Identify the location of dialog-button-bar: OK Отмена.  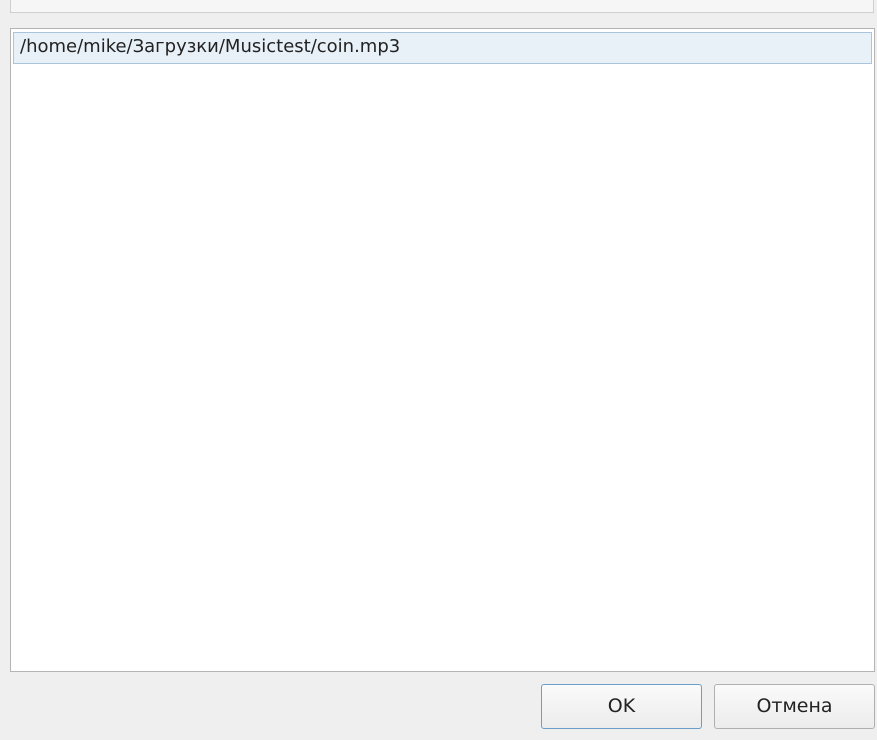
(438, 706).